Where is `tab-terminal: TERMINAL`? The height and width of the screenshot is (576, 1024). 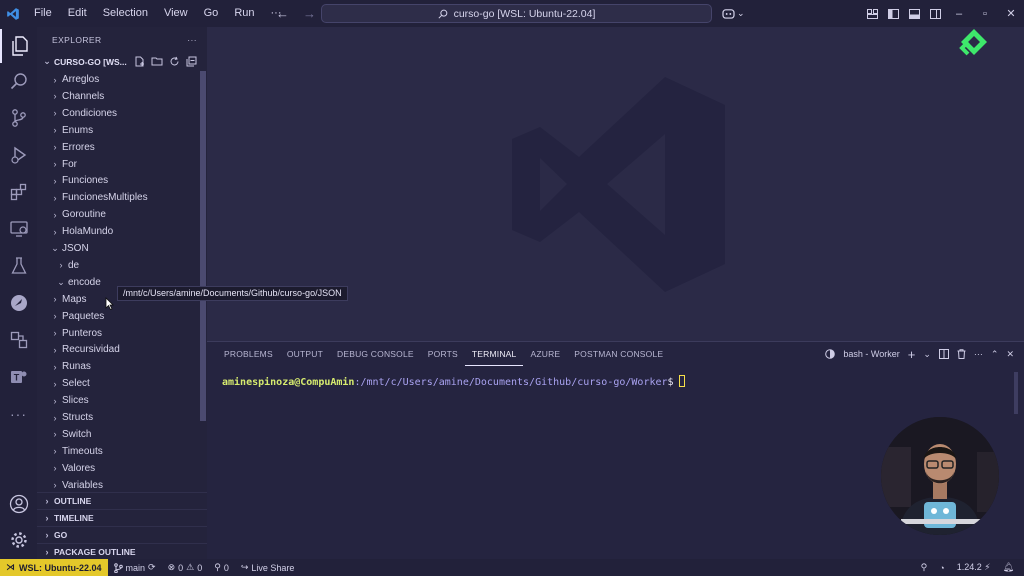 tab-terminal: TERMINAL is located at coordinates (494, 354).